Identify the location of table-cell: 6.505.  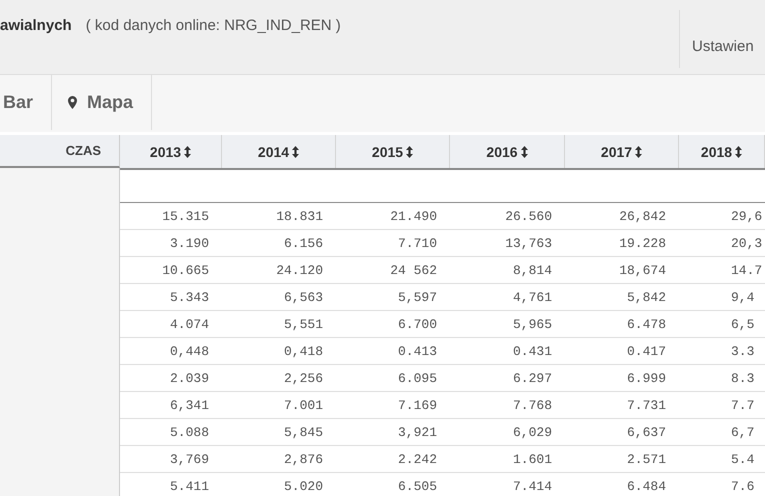
(417, 486).